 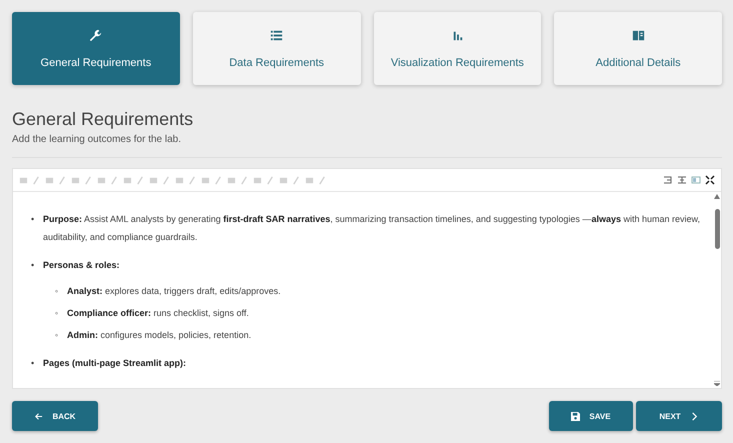 What do you see at coordinates (103, 119) in the screenshot?
I see `section-title: General Requirements` at bounding box center [103, 119].